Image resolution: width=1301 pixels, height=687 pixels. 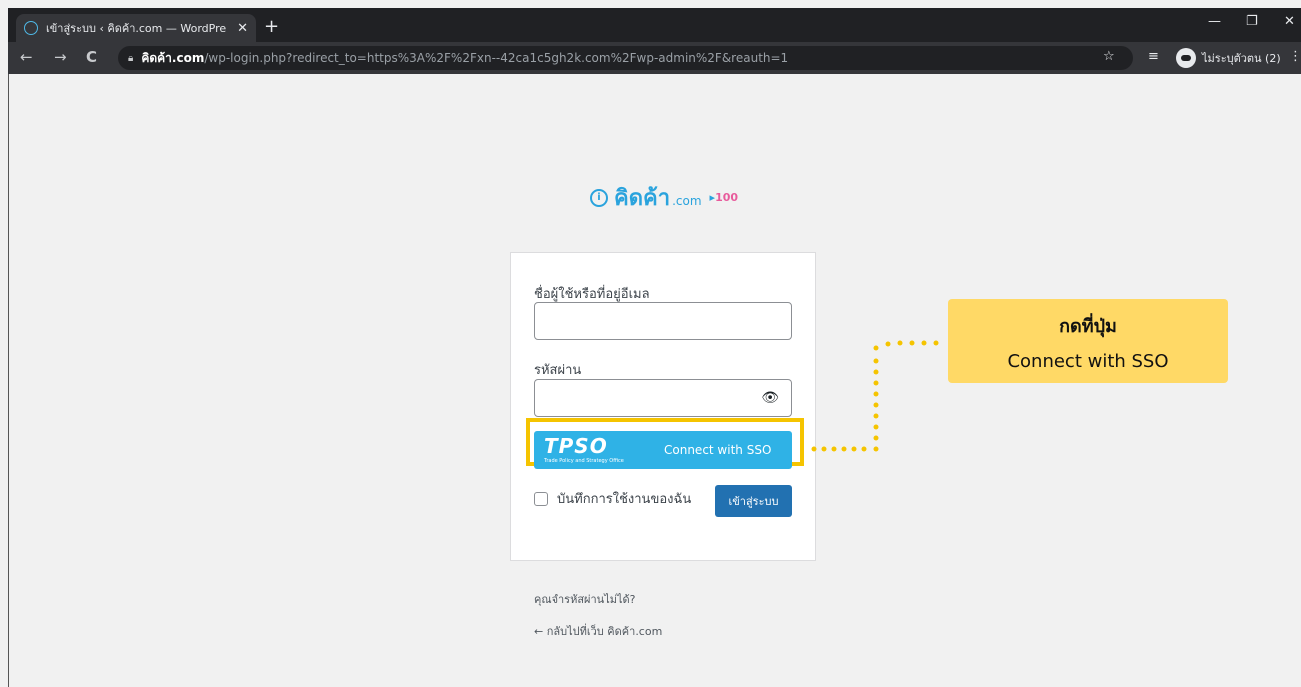 I want to click on close-icon: ✕, so click(x=1289, y=21).